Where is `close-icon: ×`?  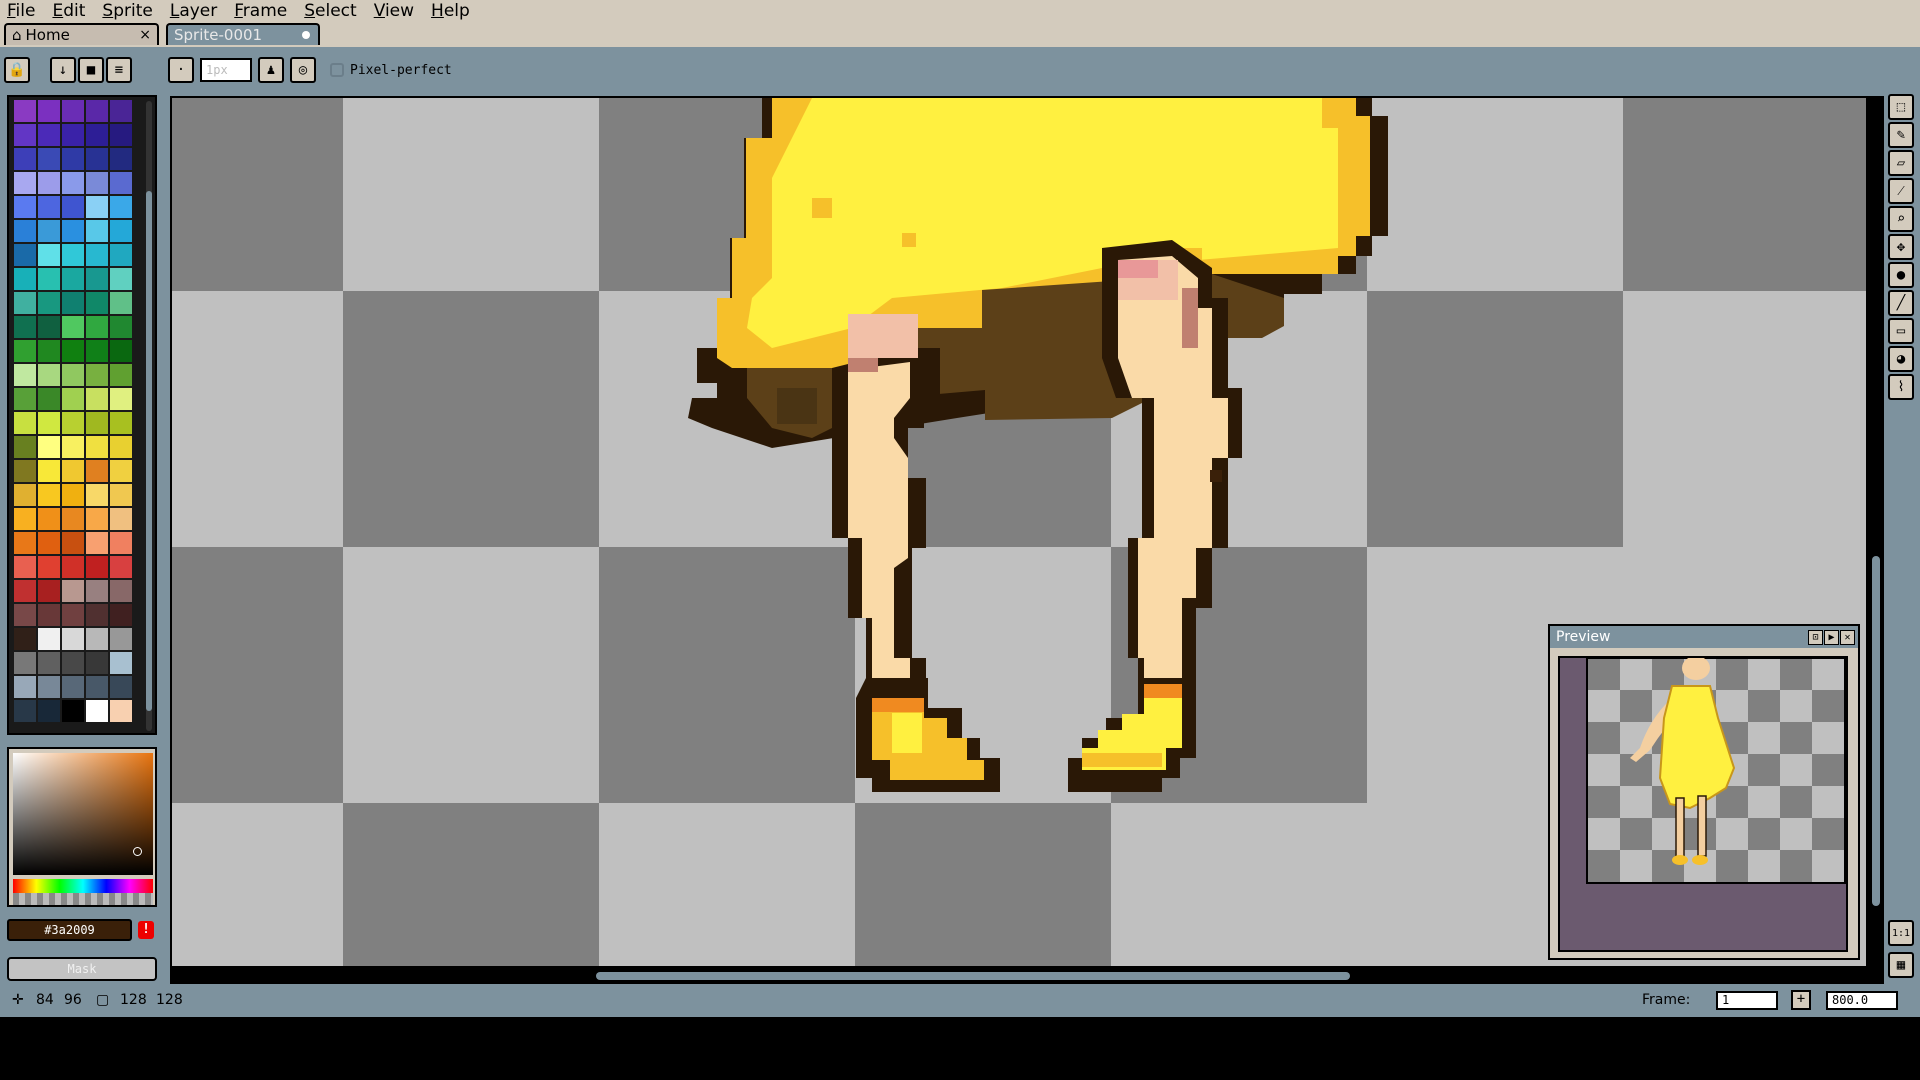
close-icon: × is located at coordinates (145, 35).